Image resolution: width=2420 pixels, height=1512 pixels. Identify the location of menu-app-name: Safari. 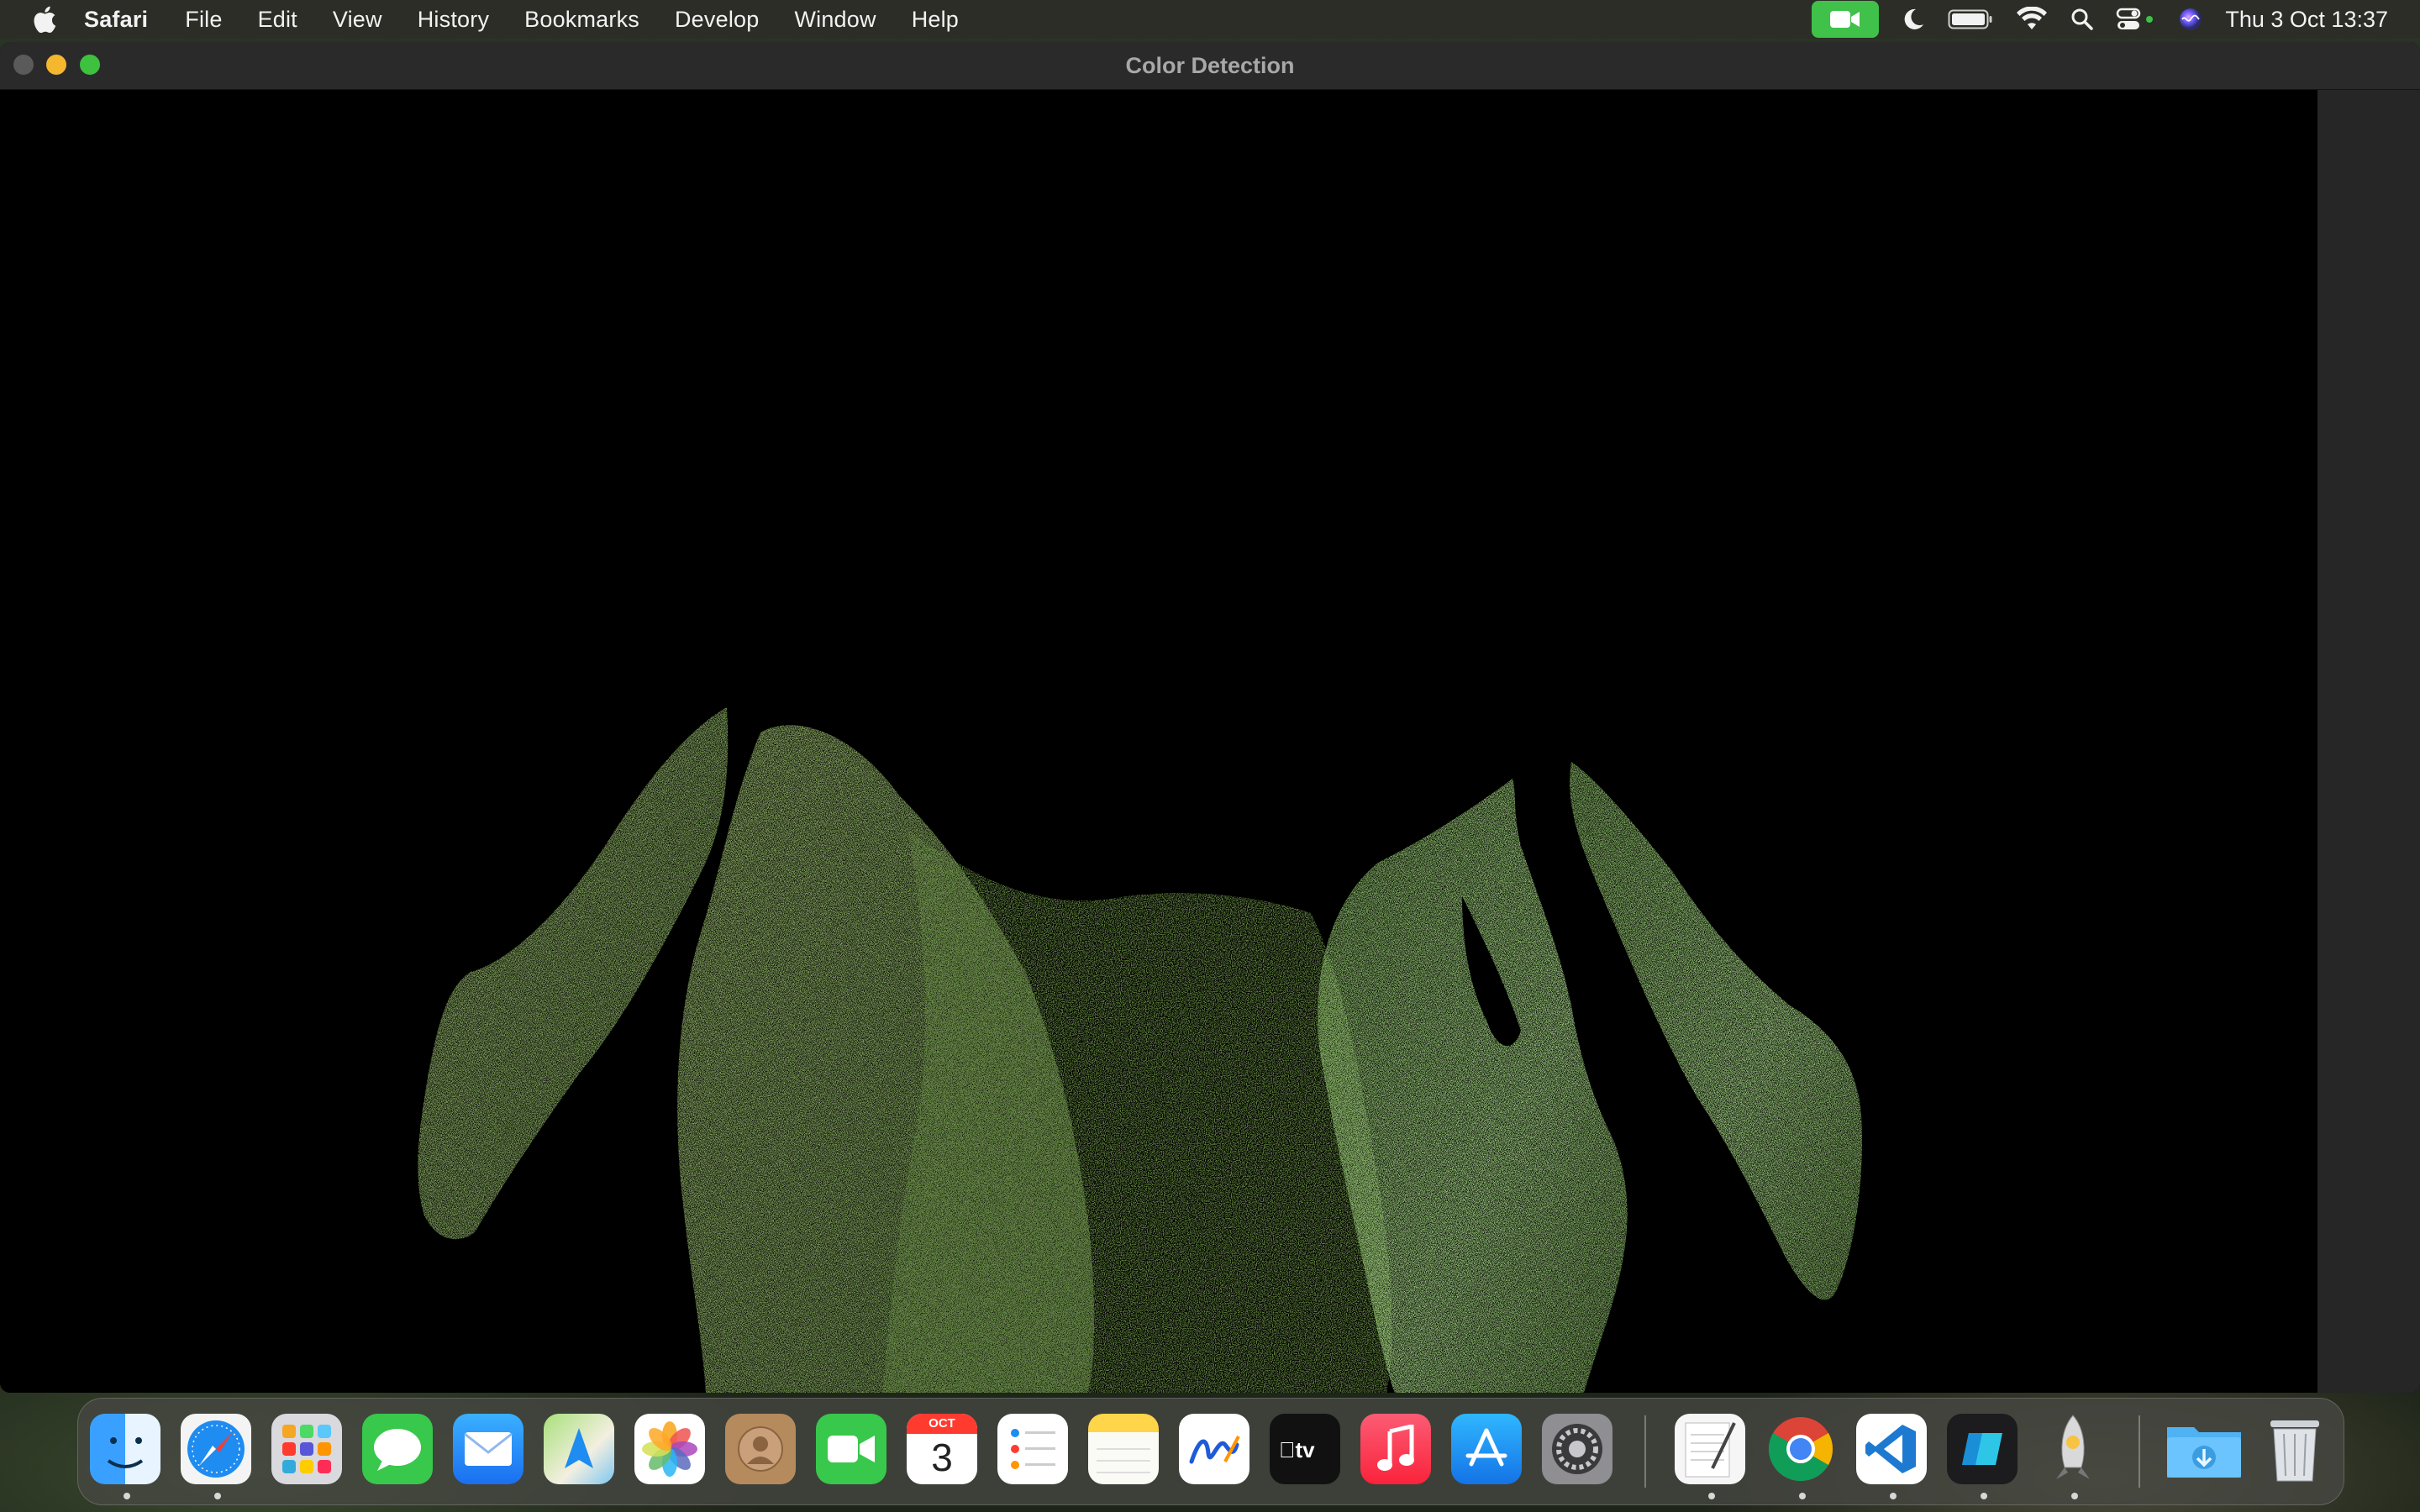
(116, 20).